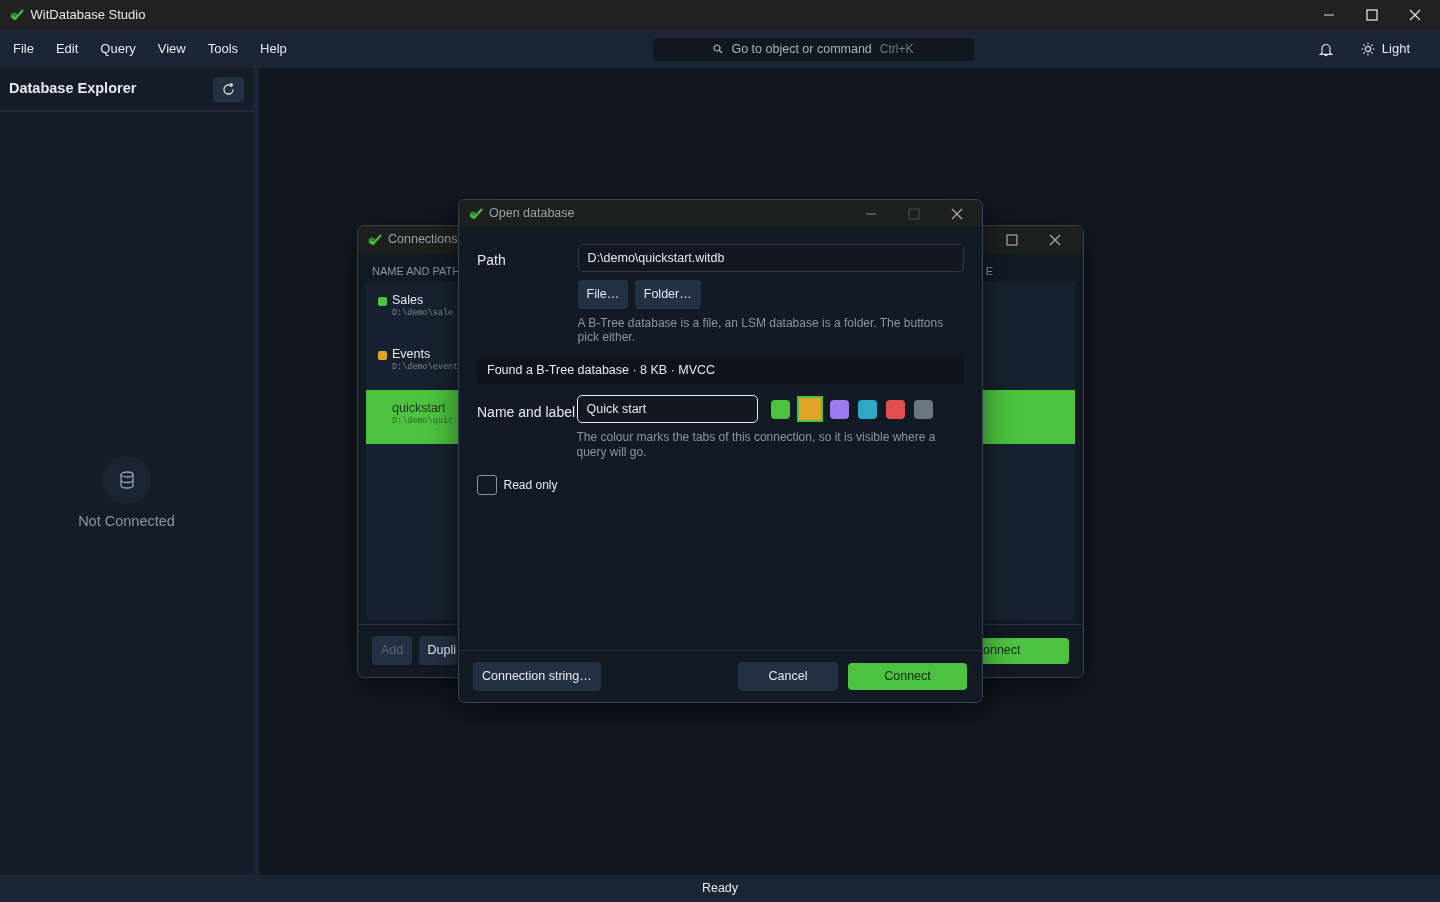 This screenshot has height=902, width=1440. I want to click on field-label: Path, so click(492, 260).